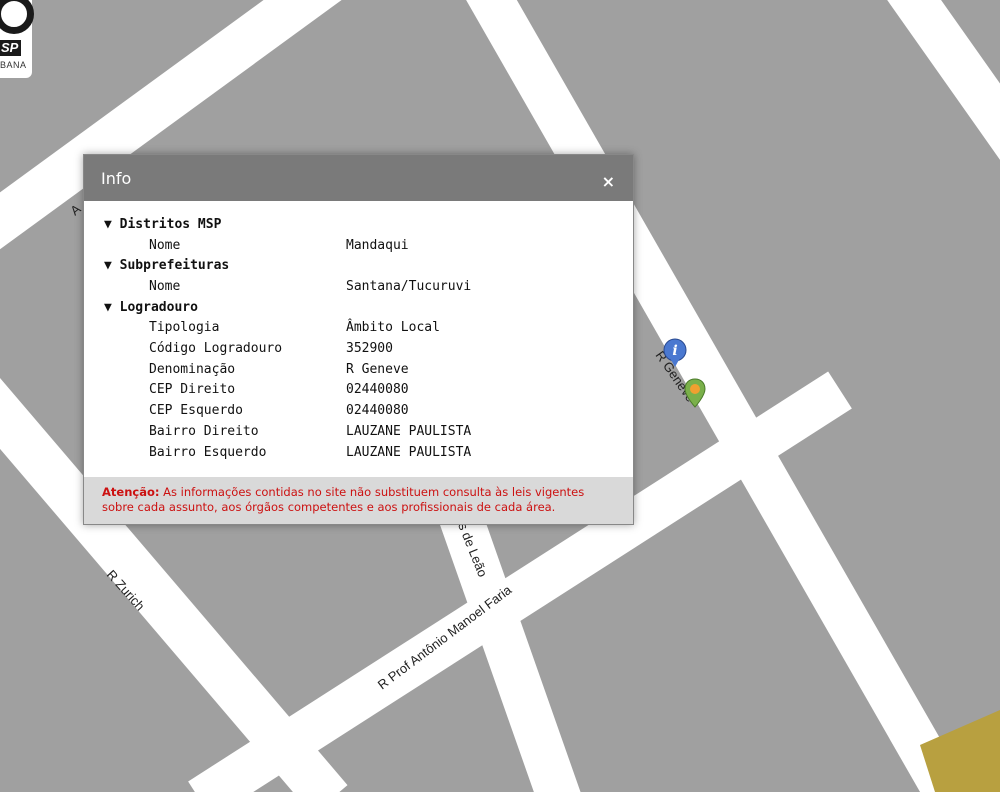  What do you see at coordinates (192, 369) in the screenshot?
I see `info-label: Denominação` at bounding box center [192, 369].